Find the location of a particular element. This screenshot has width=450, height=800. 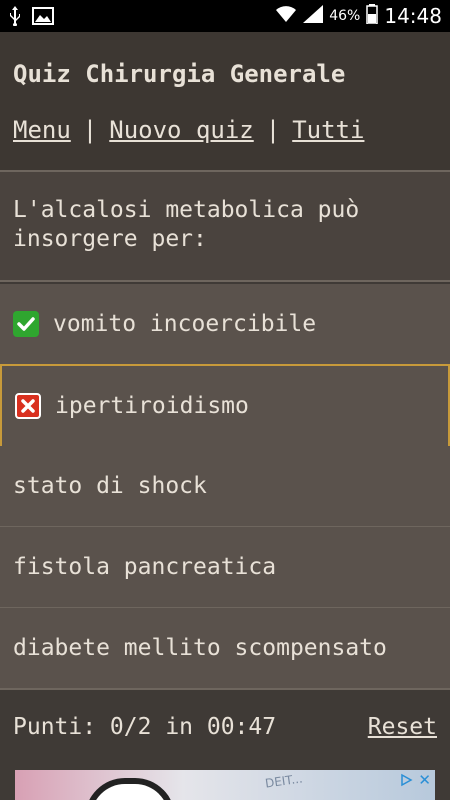

score-text: Punti: 0/2 in 00:47 is located at coordinates (145, 727).